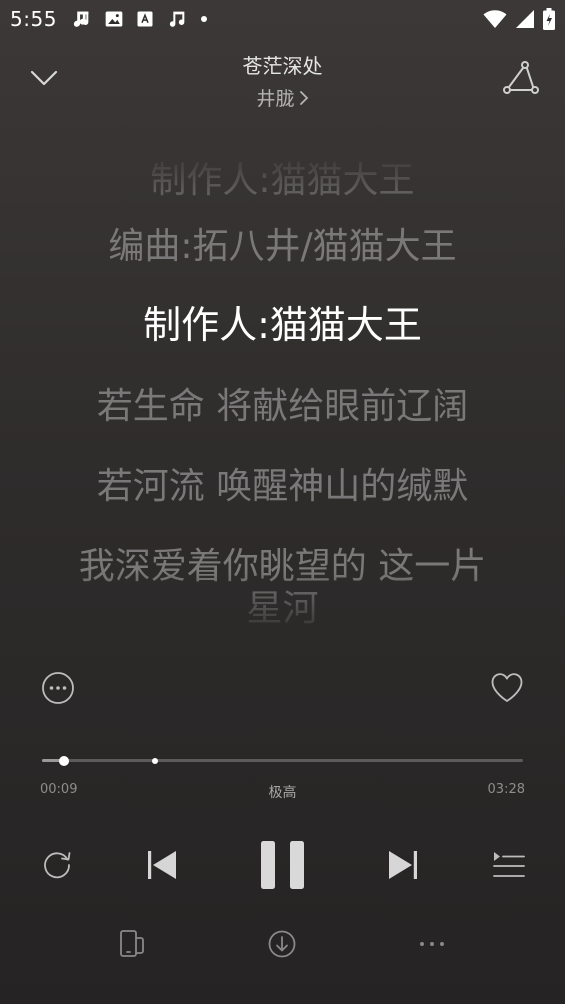 This screenshot has height=1004, width=565. I want to click on device-button, so click(133, 944).